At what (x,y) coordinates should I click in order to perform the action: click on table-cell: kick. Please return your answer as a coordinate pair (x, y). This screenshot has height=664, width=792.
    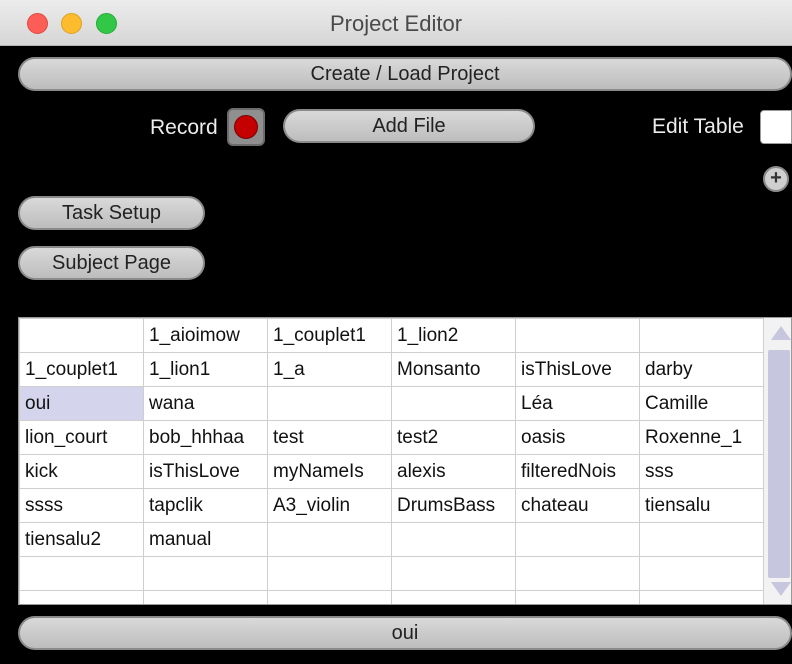
    Looking at the image, I should click on (81, 471).